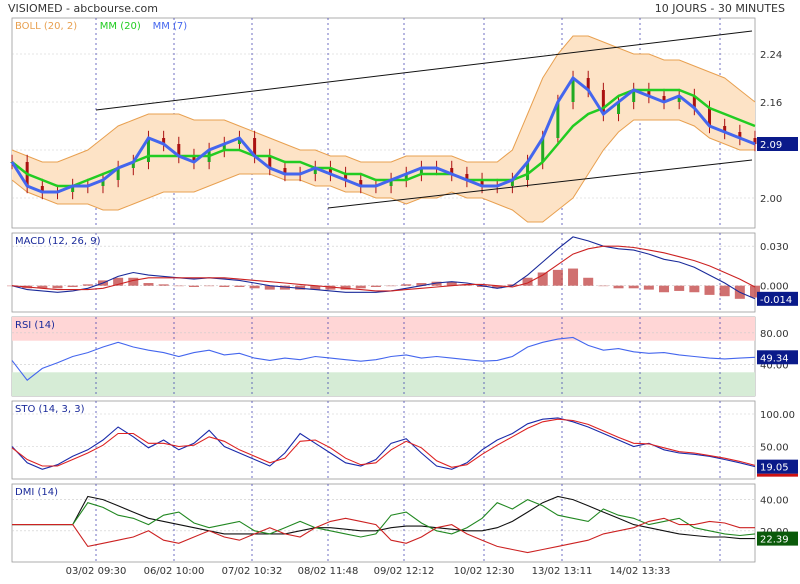 The height and width of the screenshot is (584, 800). What do you see at coordinates (774, 334) in the screenshot?
I see `y-tick-label: 80.00` at bounding box center [774, 334].